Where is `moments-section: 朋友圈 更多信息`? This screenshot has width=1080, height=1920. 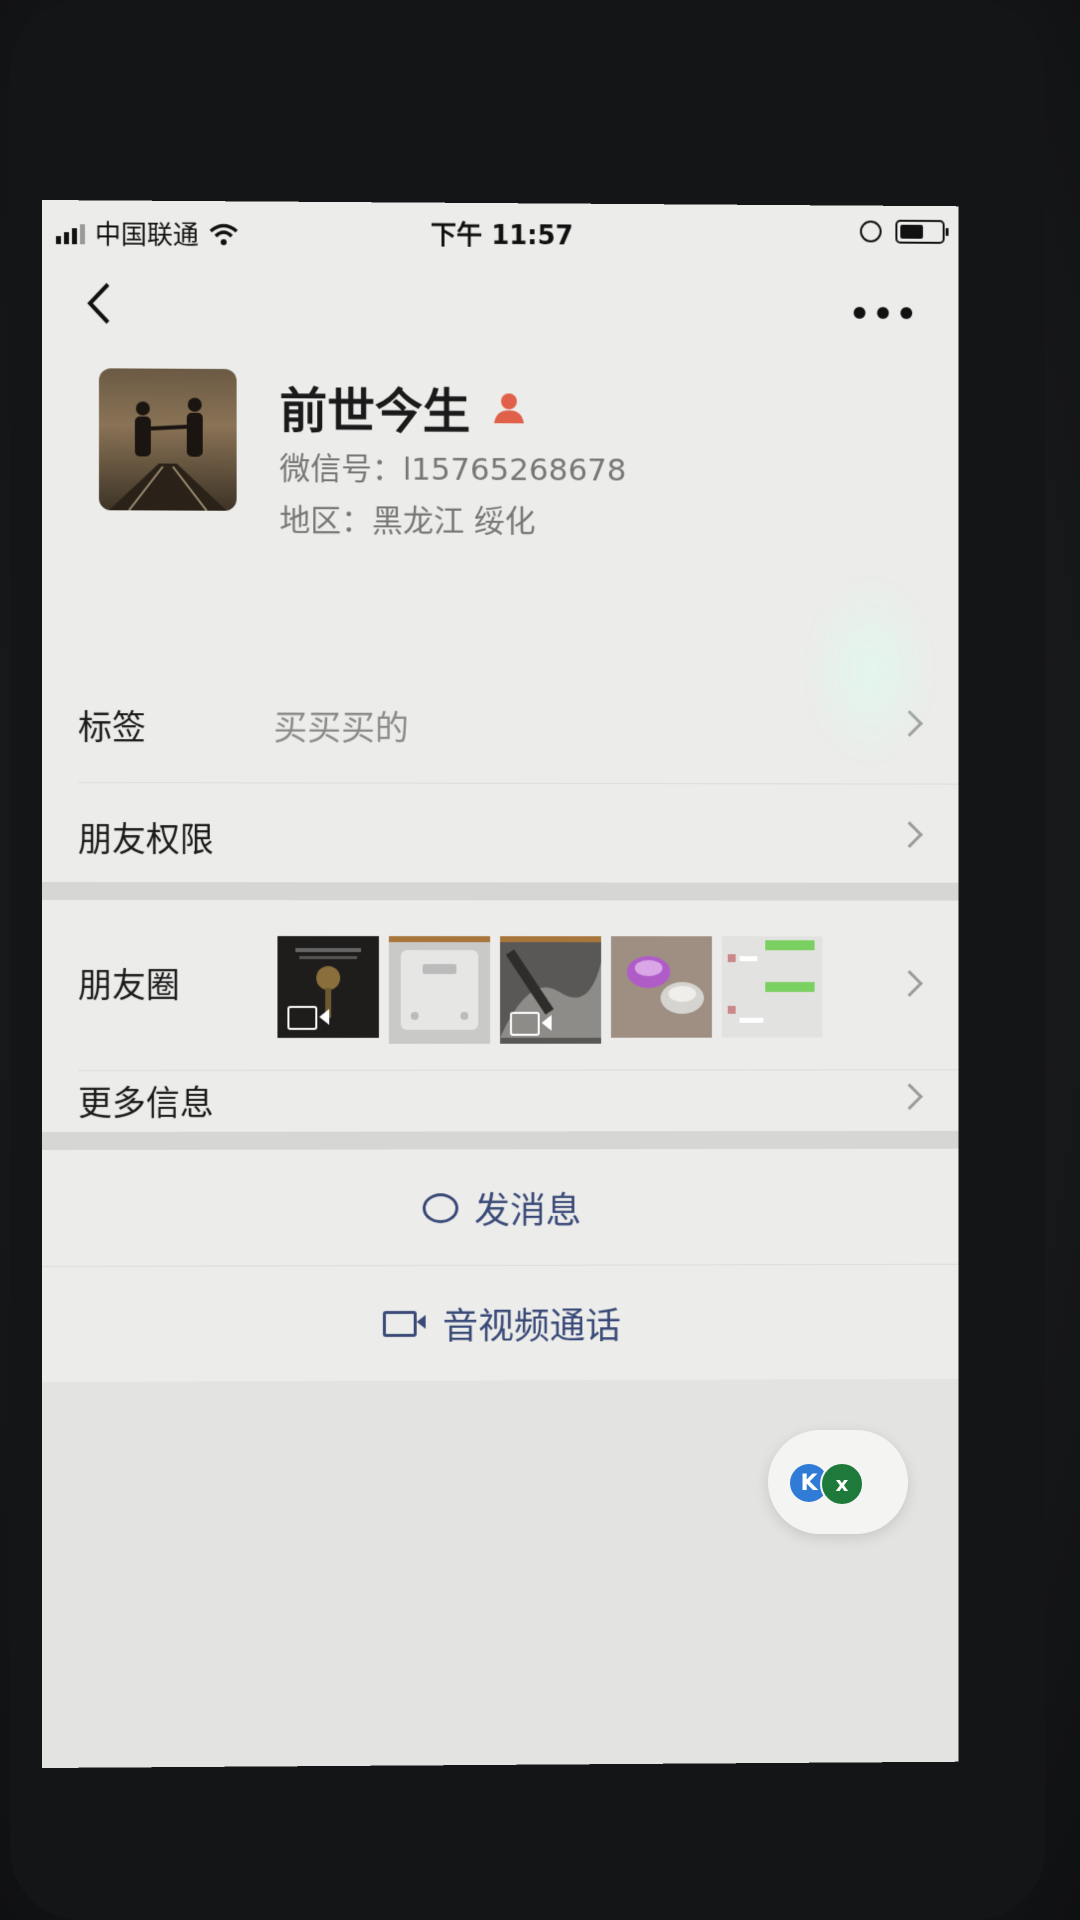 moments-section: 朋友圈 更多信息 is located at coordinates (500, 1016).